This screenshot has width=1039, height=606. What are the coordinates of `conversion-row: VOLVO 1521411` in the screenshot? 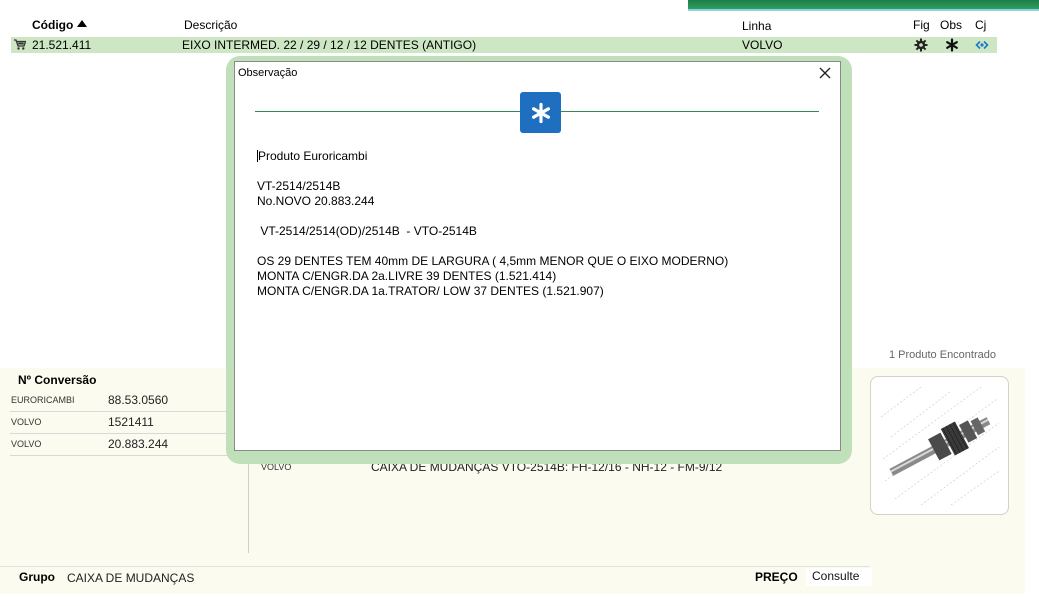 It's located at (122, 423).